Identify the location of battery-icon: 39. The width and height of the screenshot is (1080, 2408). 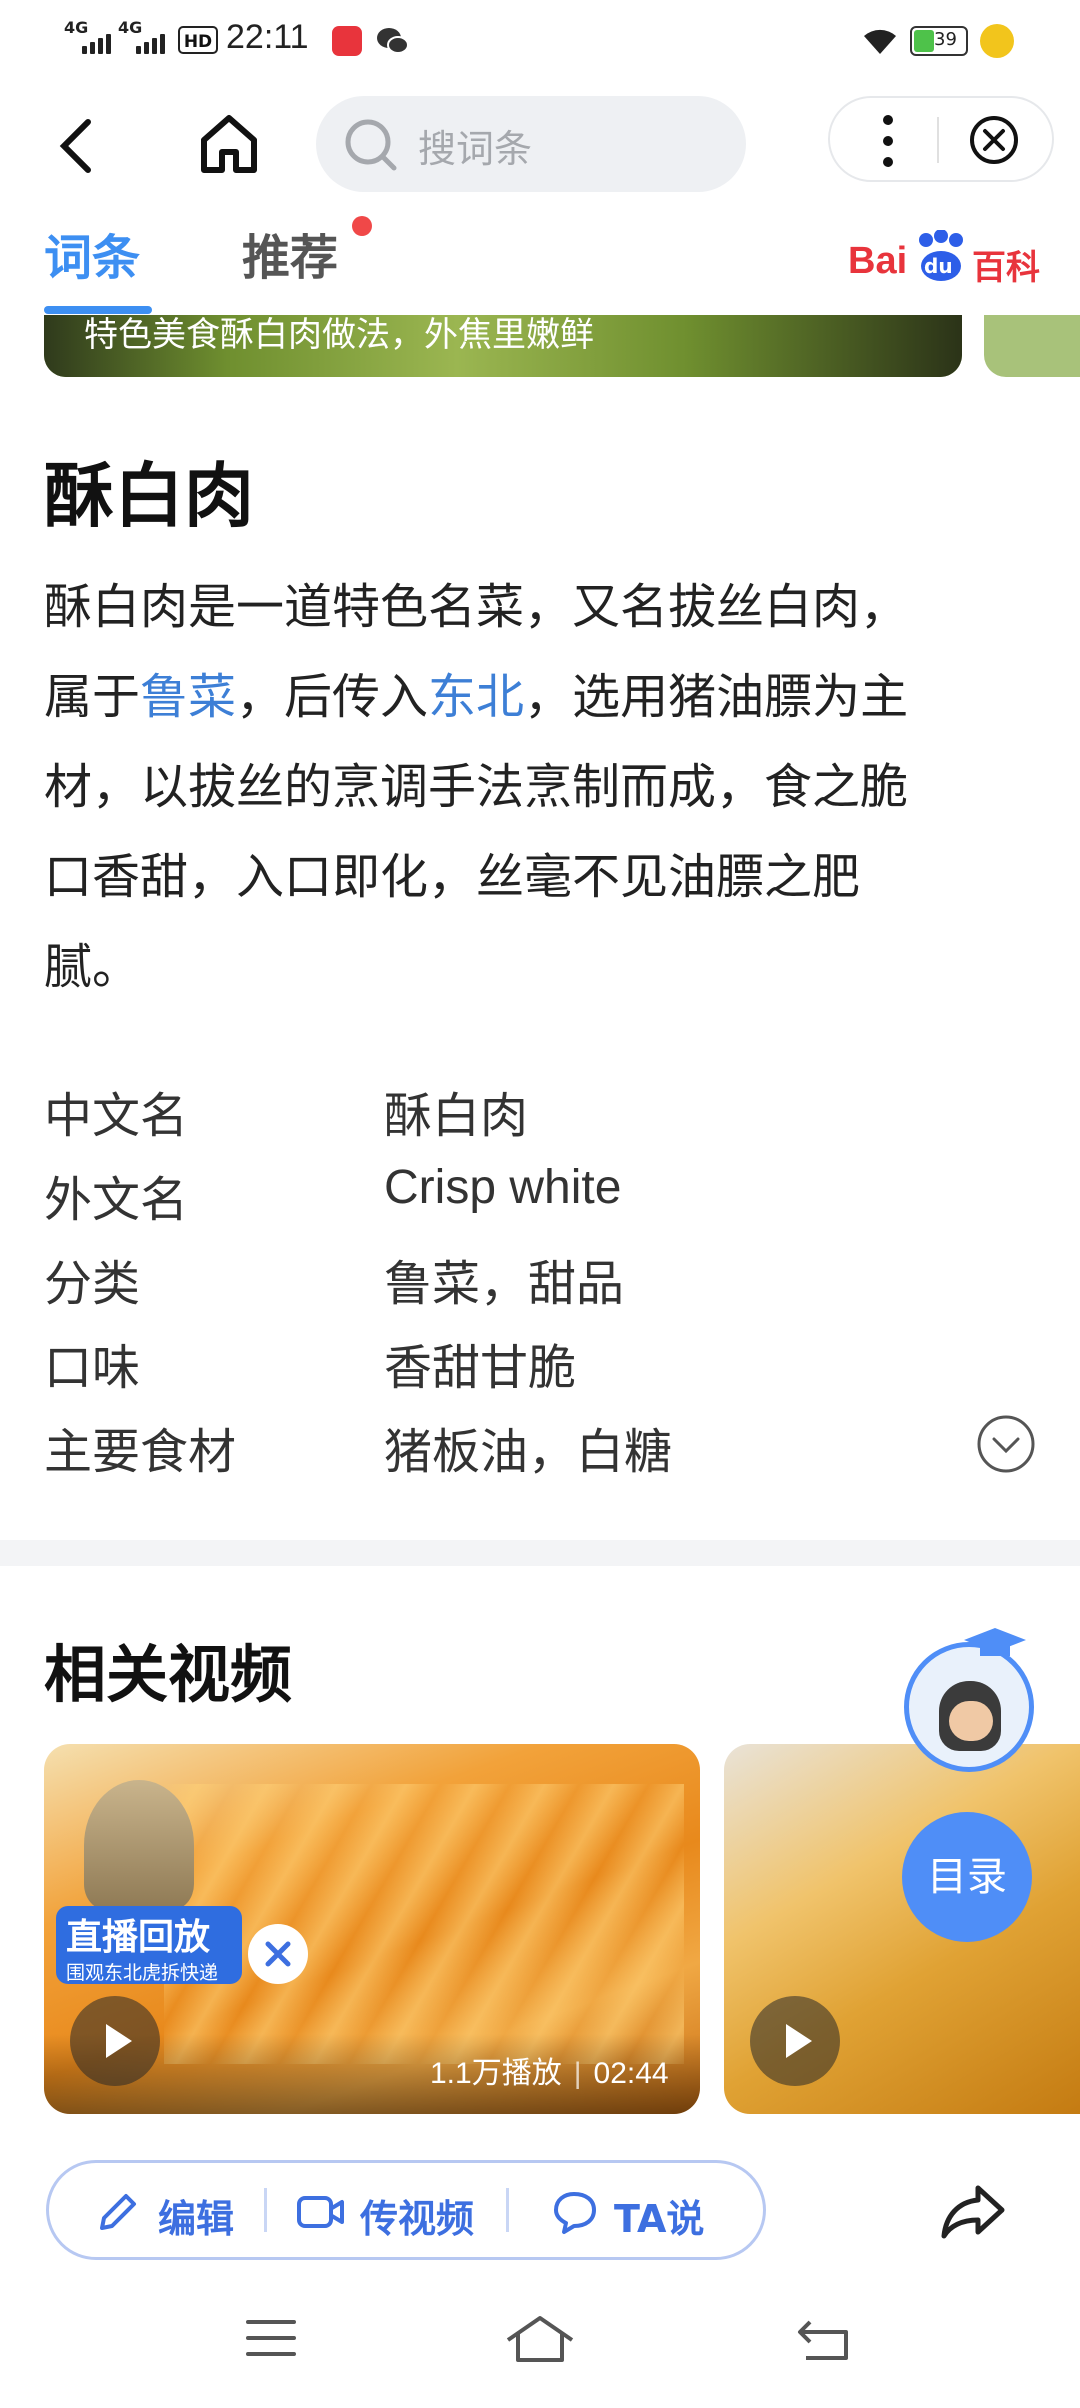
(939, 41).